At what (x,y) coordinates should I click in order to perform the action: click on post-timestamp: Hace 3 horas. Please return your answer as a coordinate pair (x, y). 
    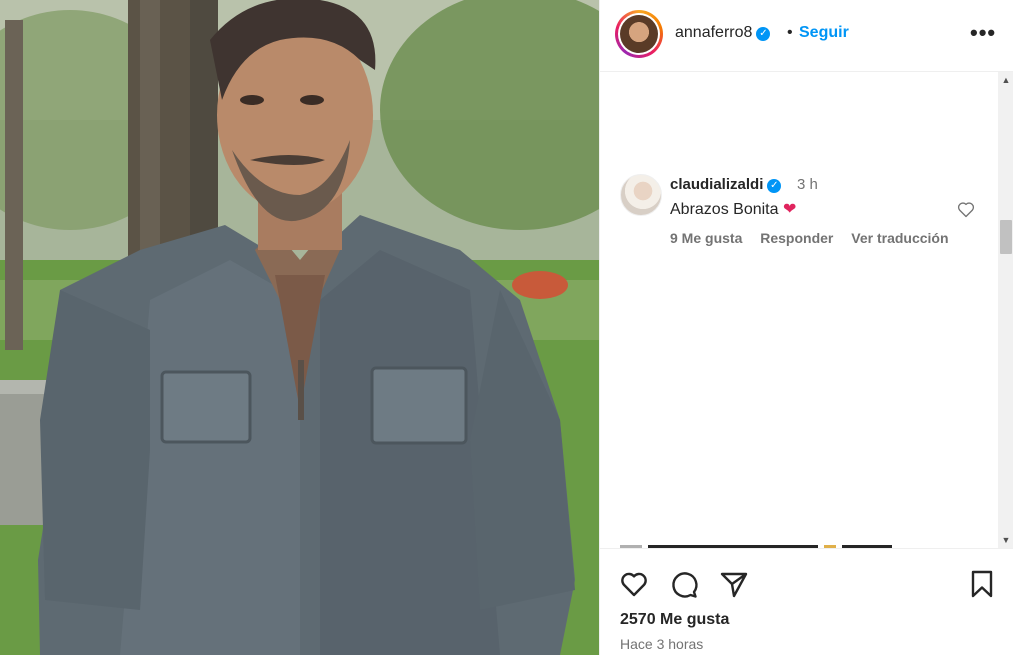
    Looking at the image, I should click on (661, 644).